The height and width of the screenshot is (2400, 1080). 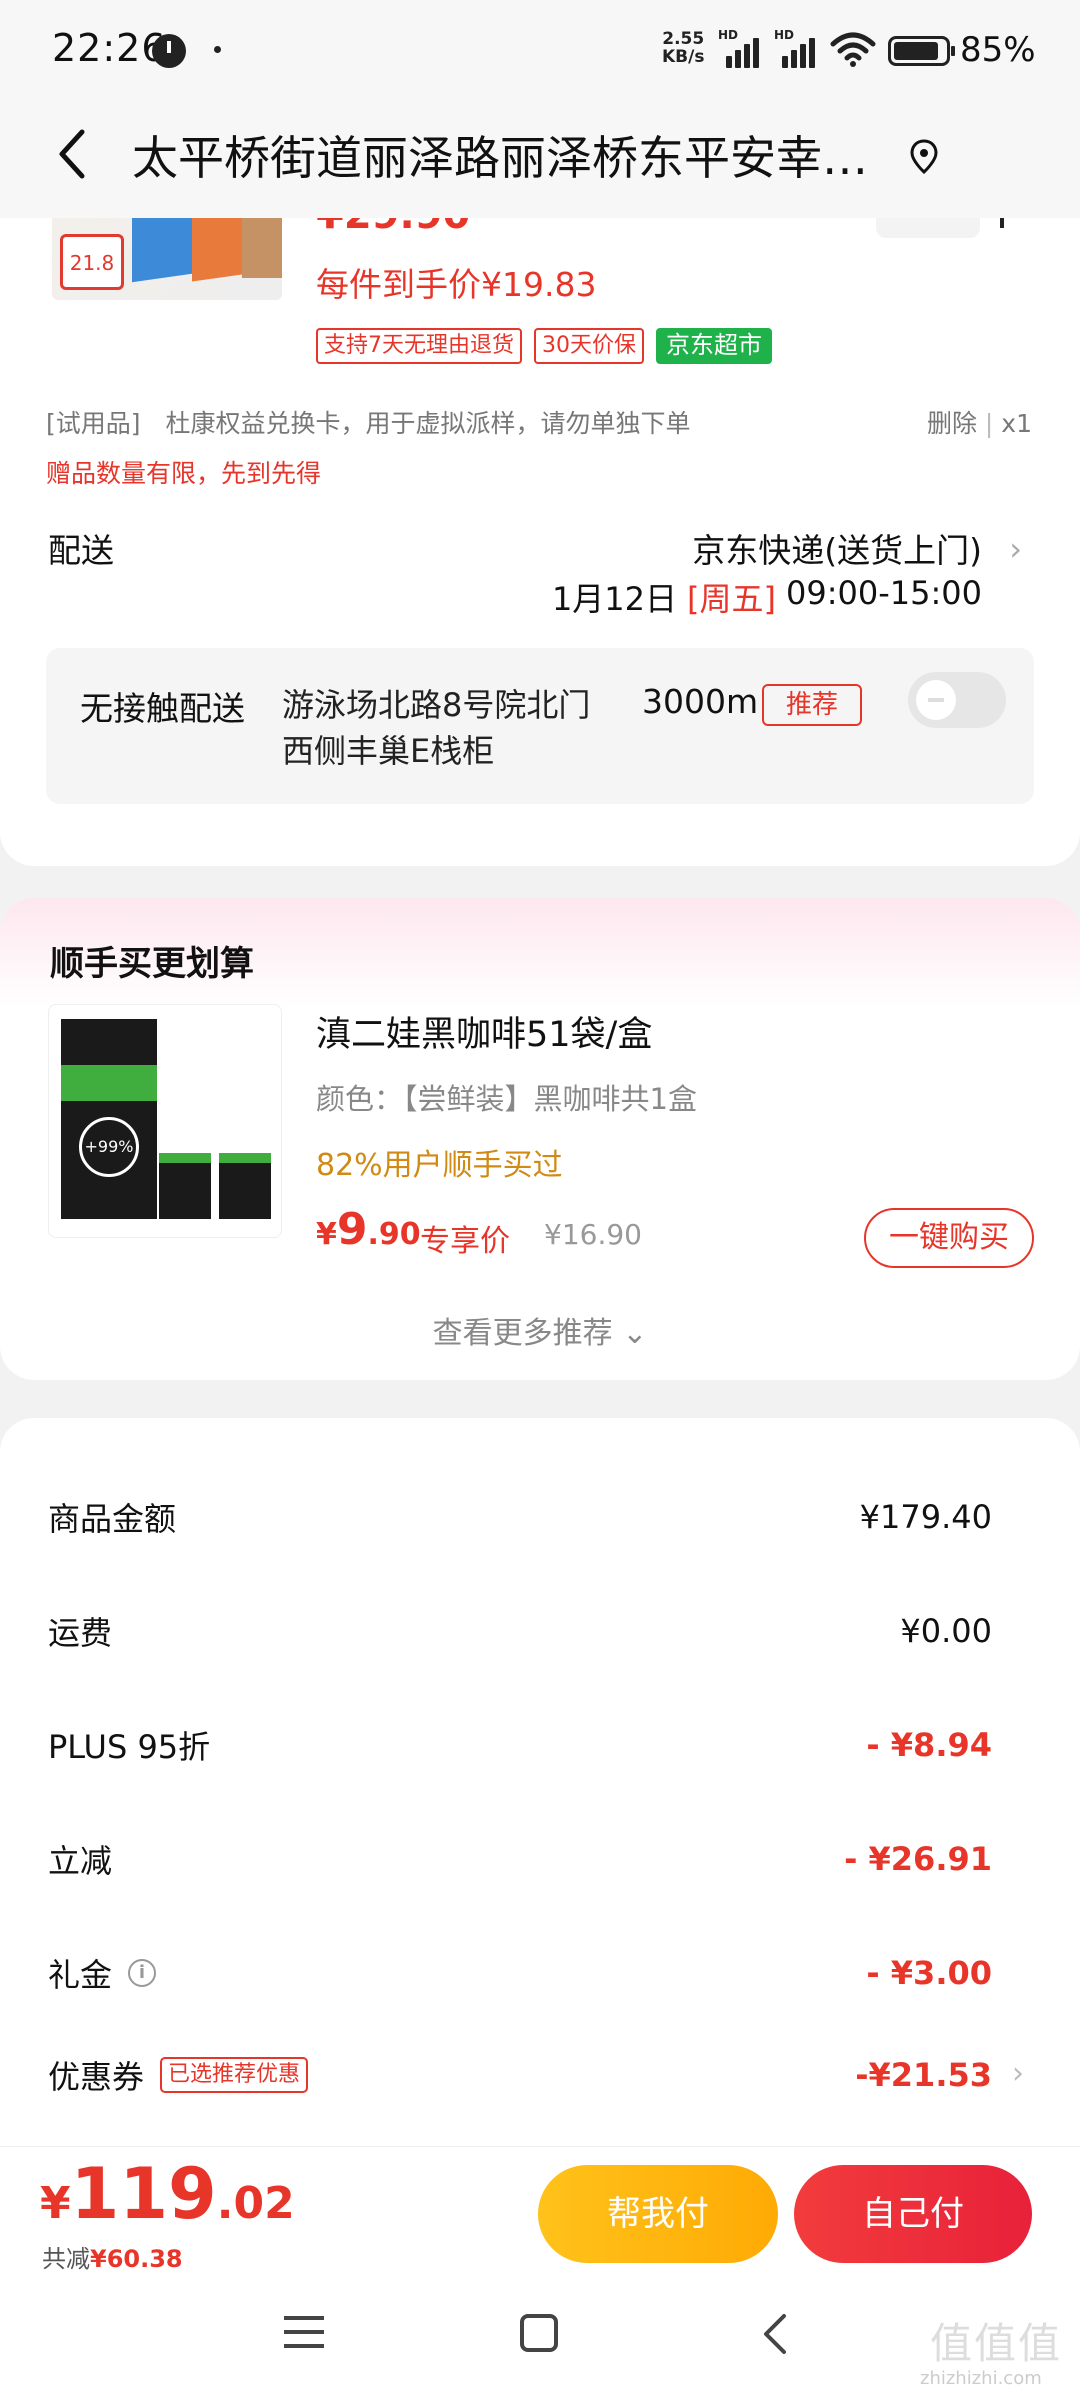 I want to click on instant-discount-value: - ¥26.91, so click(x=918, y=1859).